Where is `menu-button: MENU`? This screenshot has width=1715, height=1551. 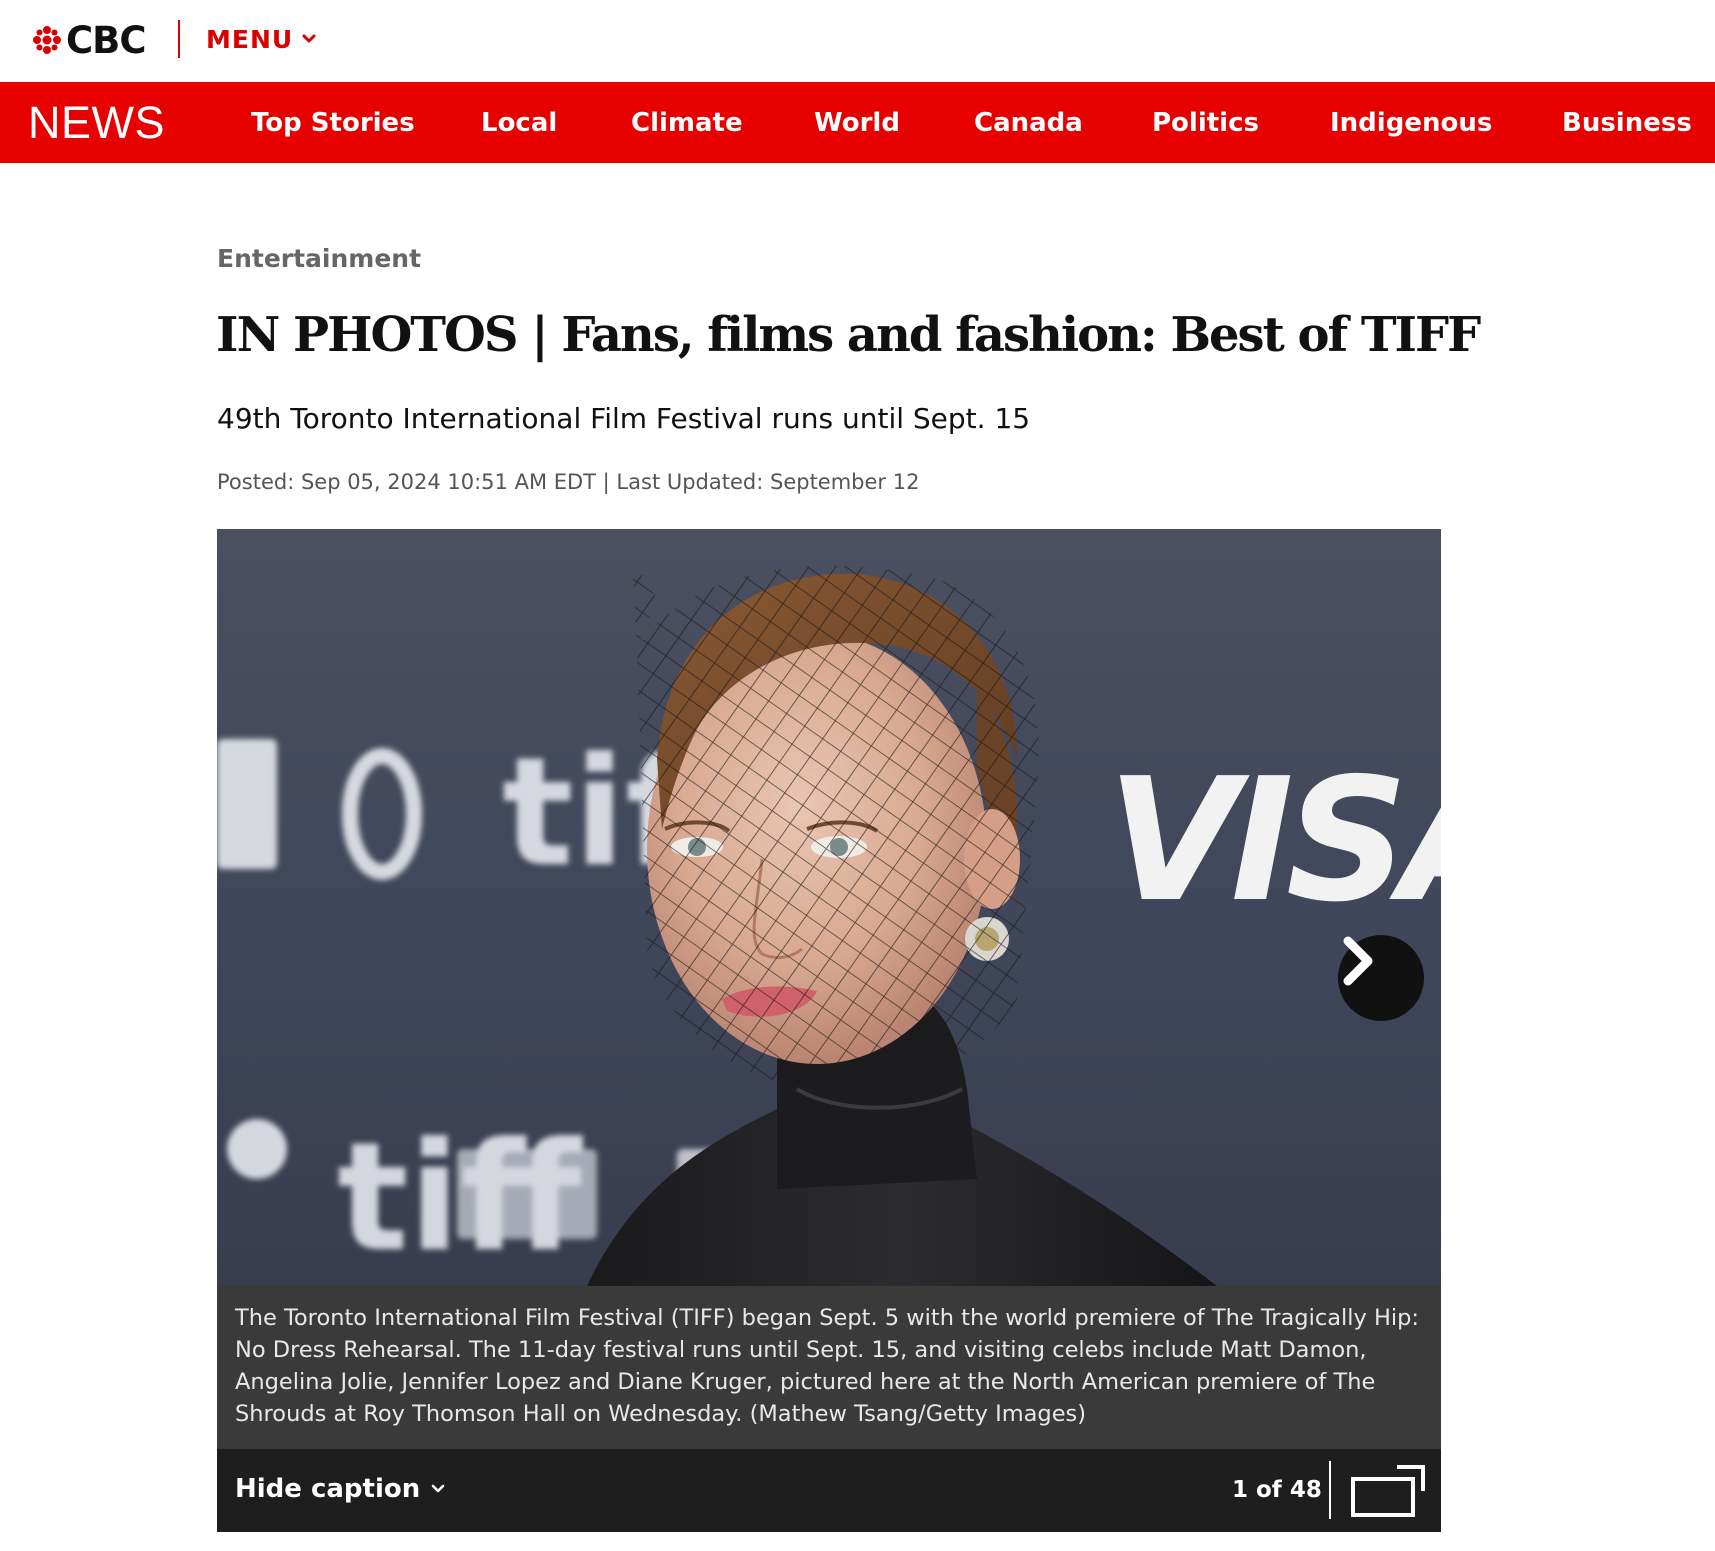 menu-button: MENU is located at coordinates (261, 39).